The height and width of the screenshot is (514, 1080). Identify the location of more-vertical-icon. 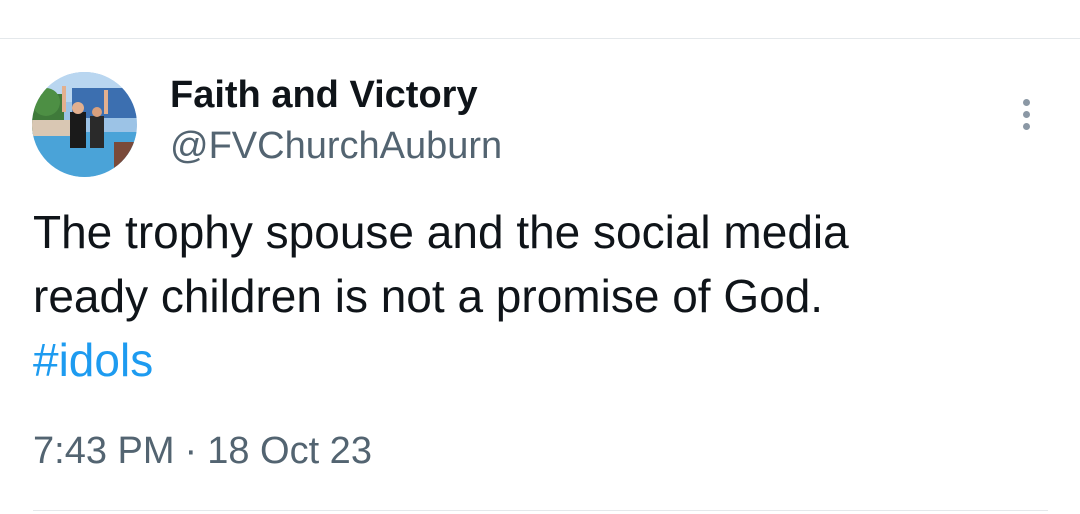
(1026, 114).